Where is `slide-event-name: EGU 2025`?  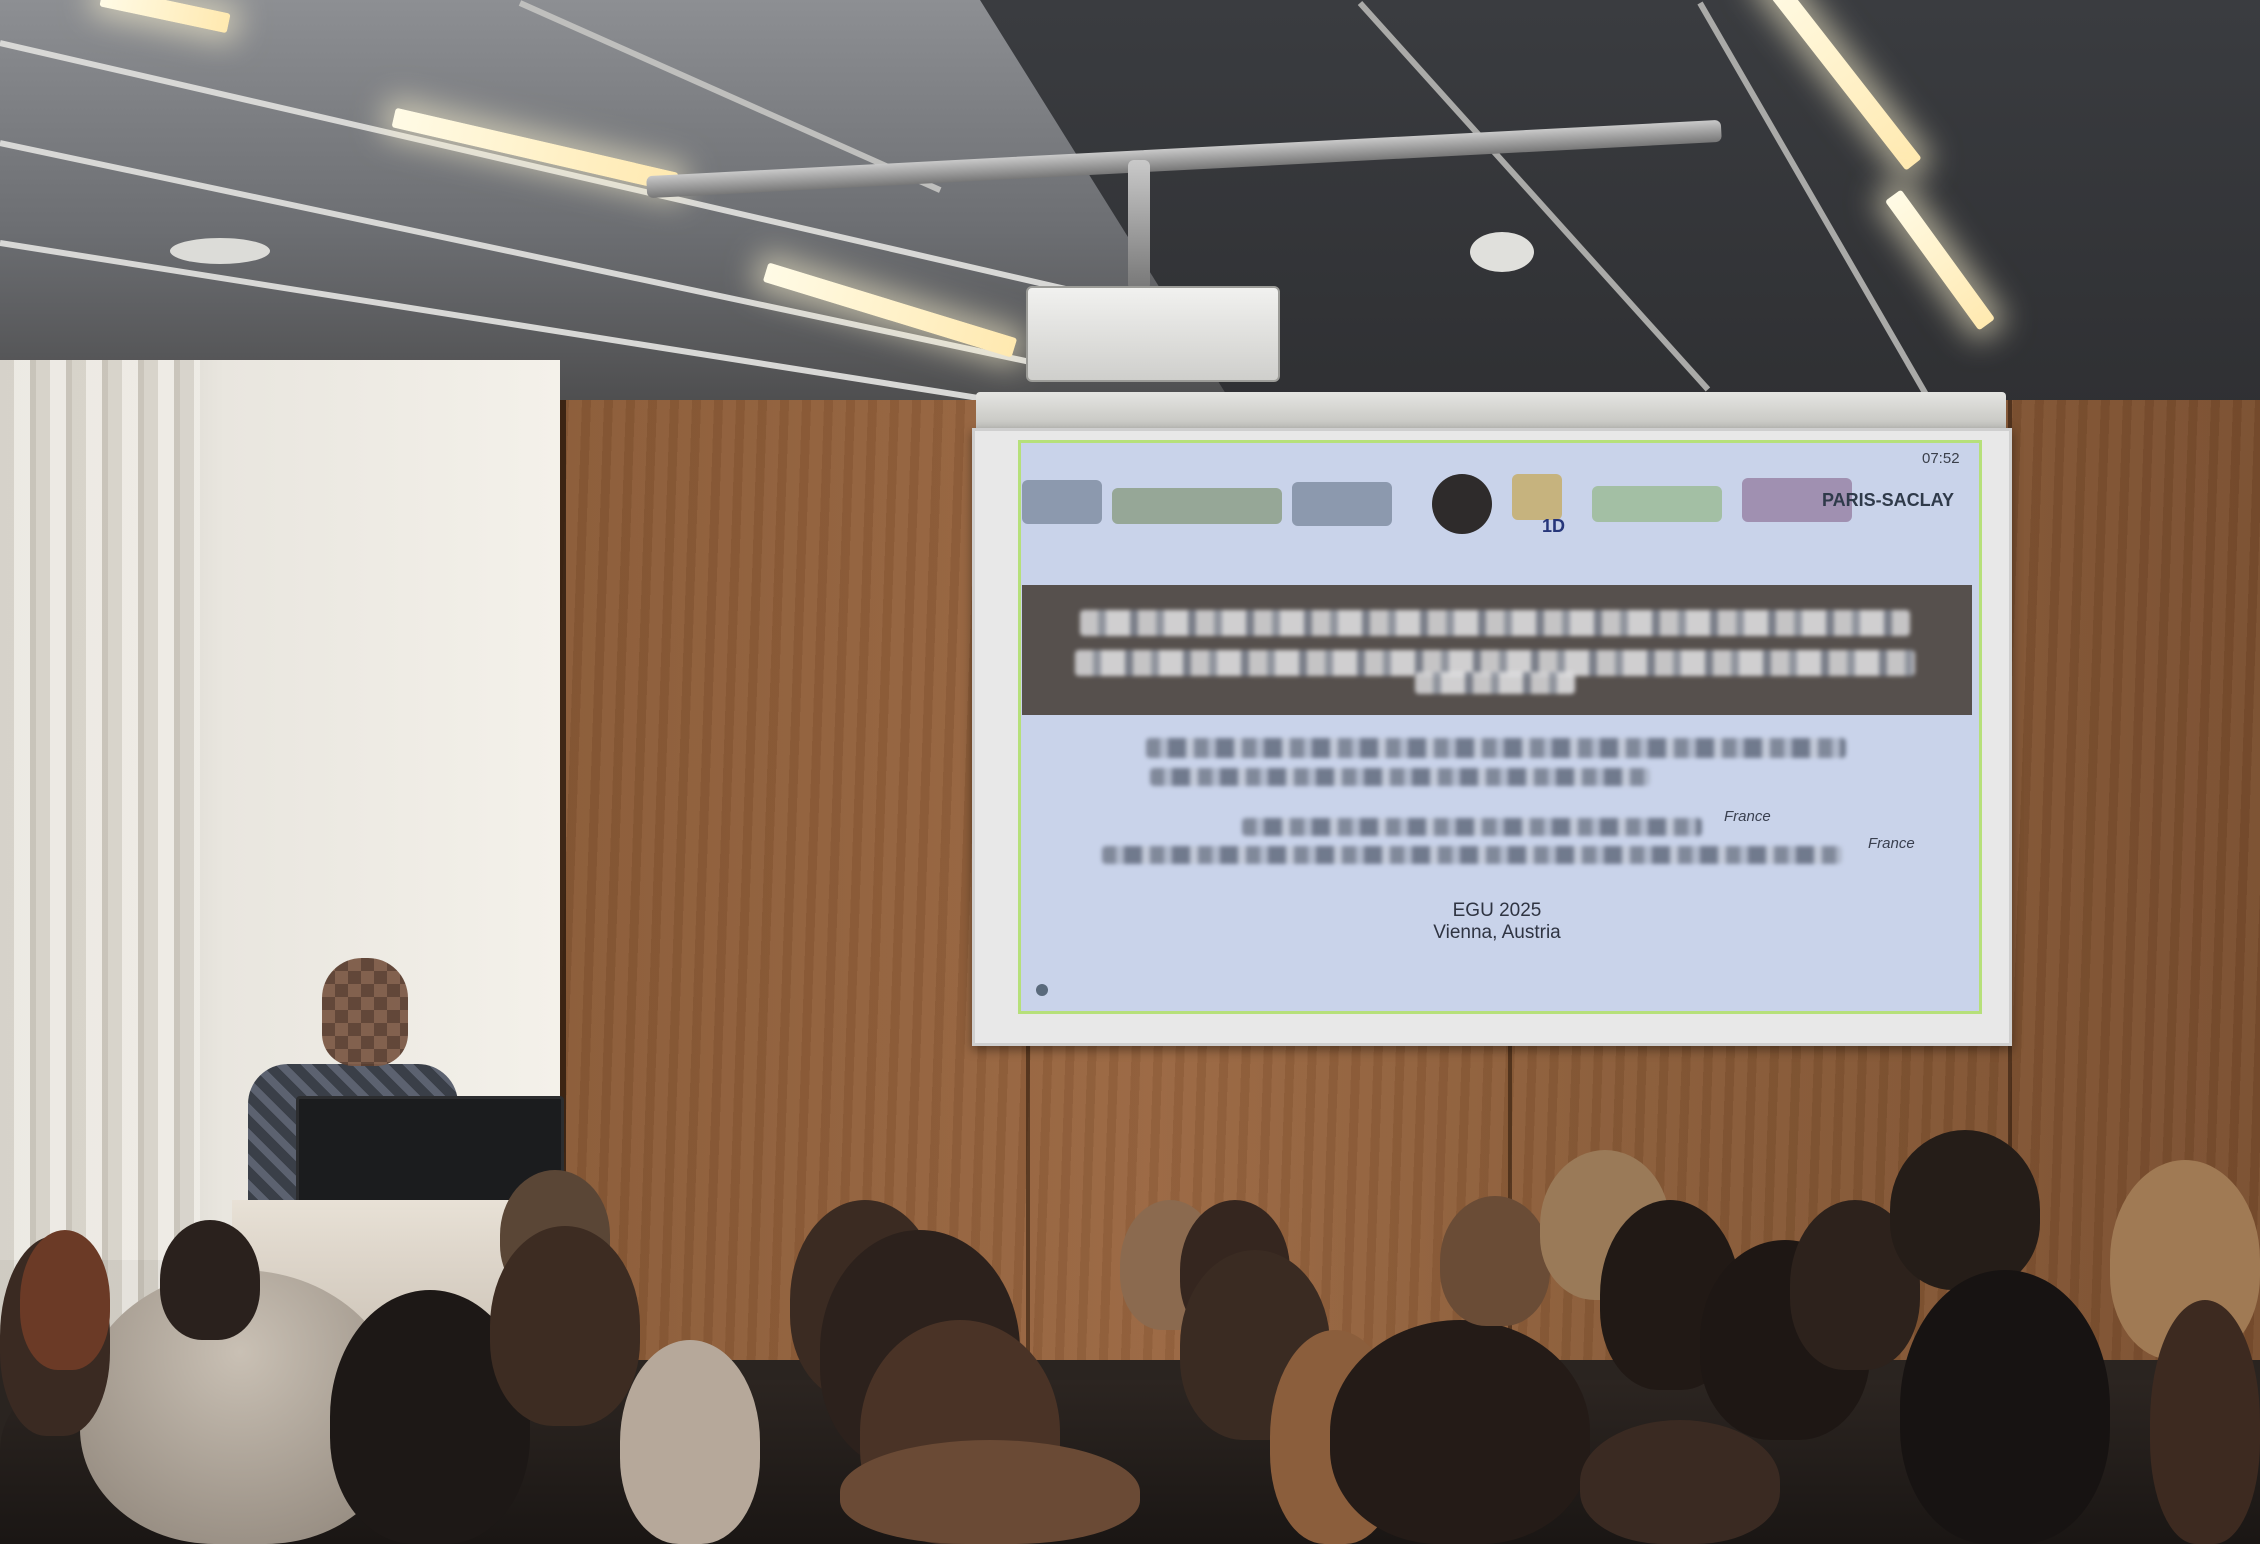
slide-event-name: EGU 2025 is located at coordinates (1497, 910).